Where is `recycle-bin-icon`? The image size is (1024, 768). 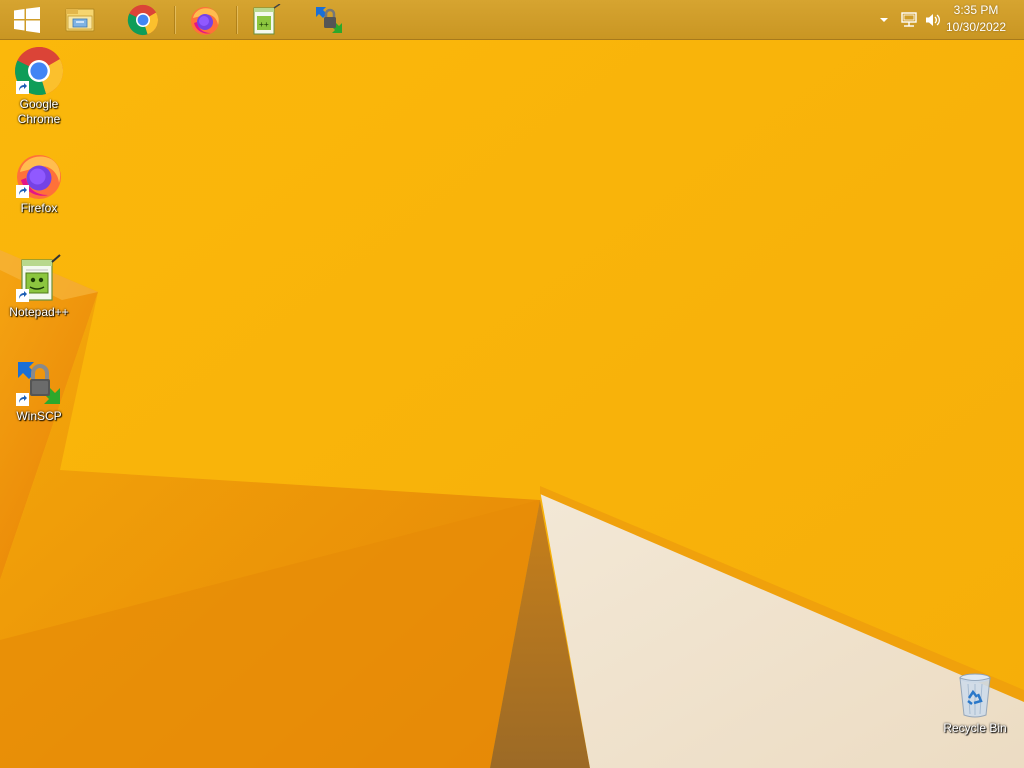 recycle-bin-icon is located at coordinates (975, 695).